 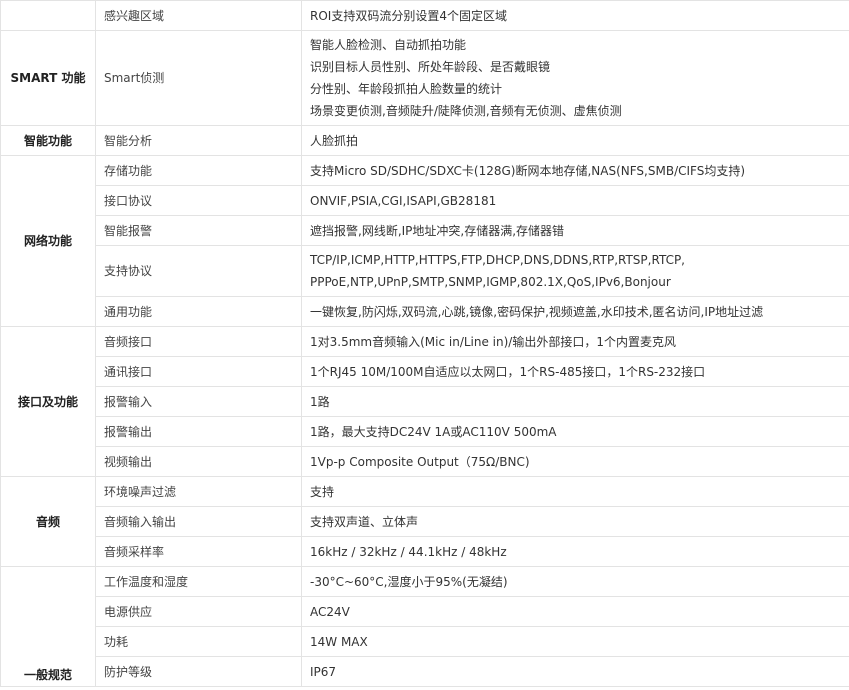 What do you see at coordinates (575, 15) in the screenshot?
I see `spec-value-cell: ROI支持双码流分别设置4个固定区域` at bounding box center [575, 15].